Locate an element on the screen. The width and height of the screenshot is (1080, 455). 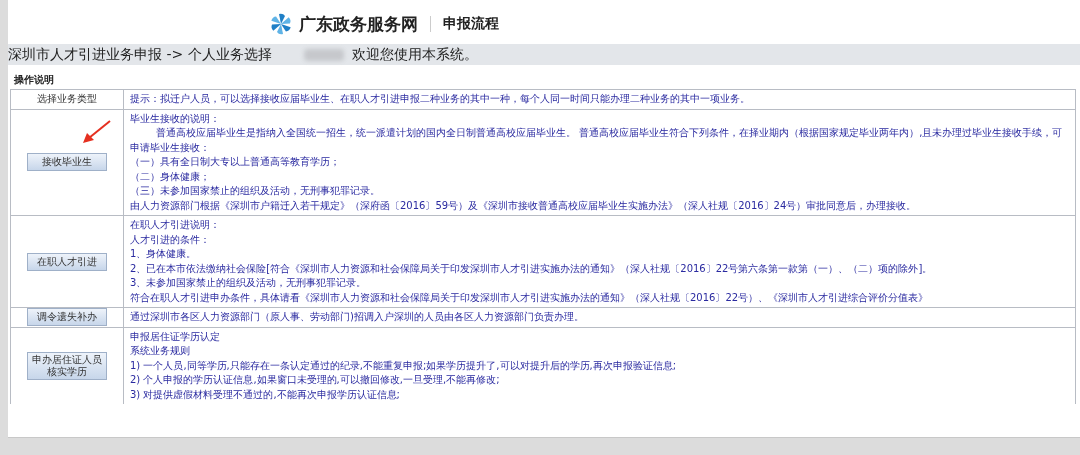
description-text: 2) 个人申报的学历认证信息,如果窗口未受理的,可以撤回修改,一旦受理,不能再修改; is located at coordinates (315, 380).